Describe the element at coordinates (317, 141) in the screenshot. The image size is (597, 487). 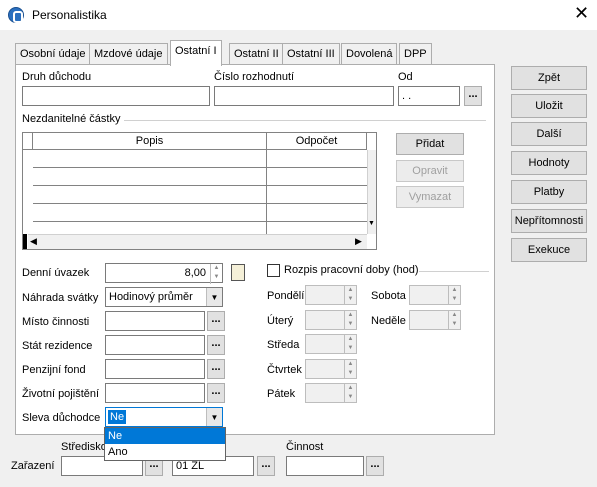
I see `column-header-odpocet: Odpočet` at that location.